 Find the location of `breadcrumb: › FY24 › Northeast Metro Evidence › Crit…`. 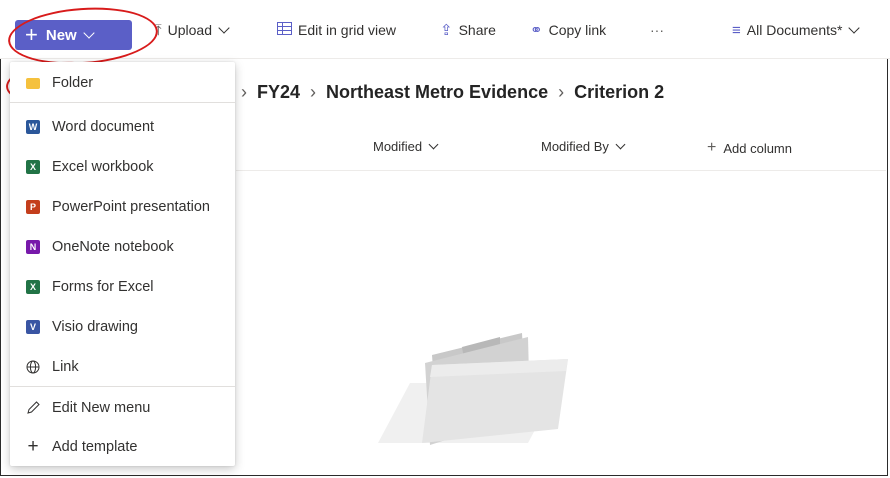

breadcrumb: › FY24 › Northeast Metro Evidence › Crit… is located at coordinates (452, 92).